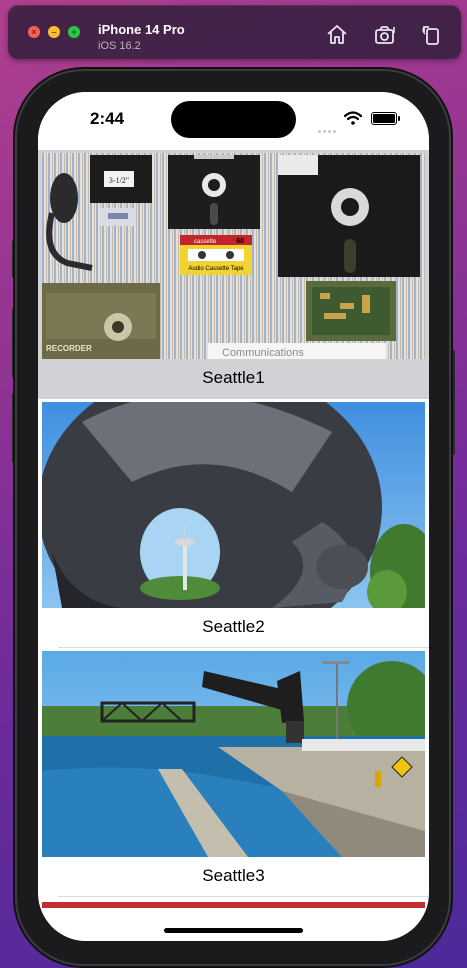 The width and height of the screenshot is (467, 968). What do you see at coordinates (233, 930) in the screenshot?
I see `home-indicator` at bounding box center [233, 930].